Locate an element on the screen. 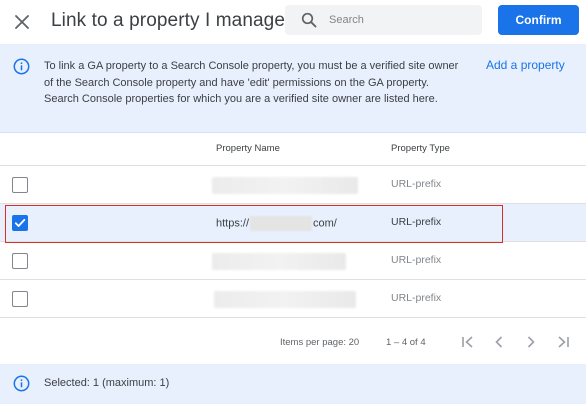 The width and height of the screenshot is (586, 413). first-page-button is located at coordinates (468, 342).